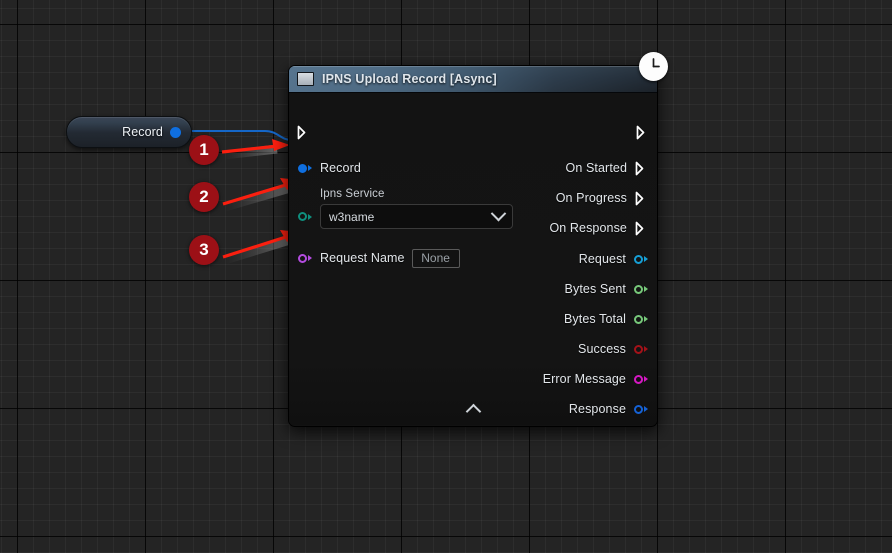  I want to click on chevron-down-icon, so click(498, 213).